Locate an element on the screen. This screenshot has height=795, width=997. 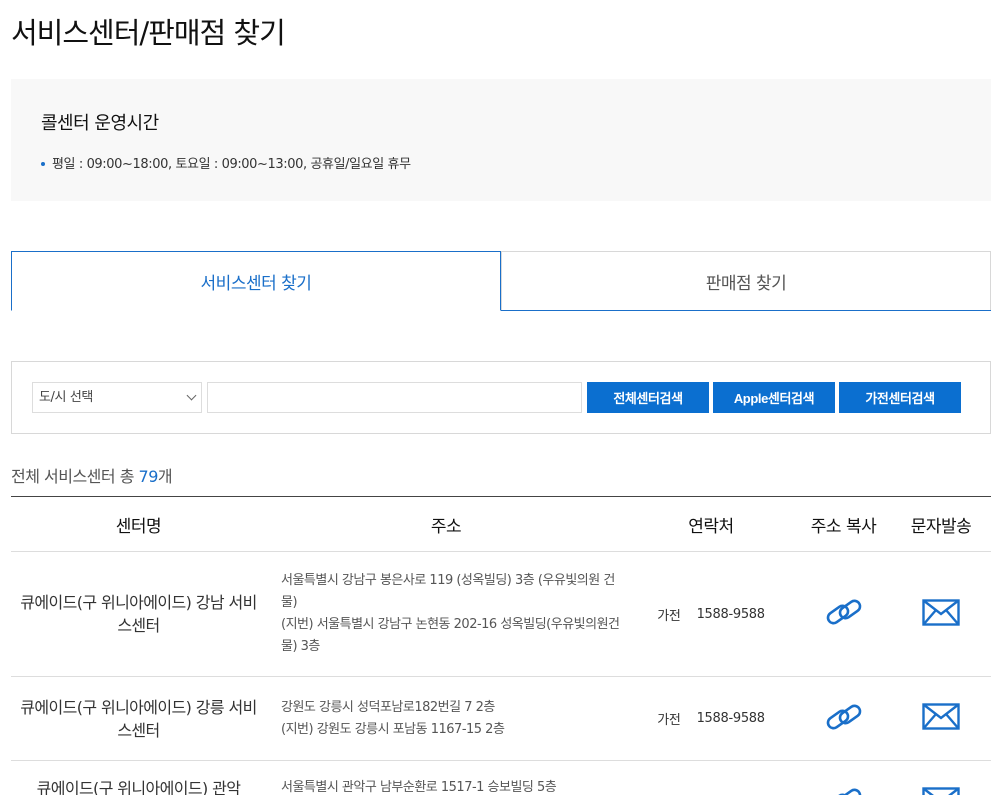
tab-store: 판매점 찾기 is located at coordinates (746, 280).